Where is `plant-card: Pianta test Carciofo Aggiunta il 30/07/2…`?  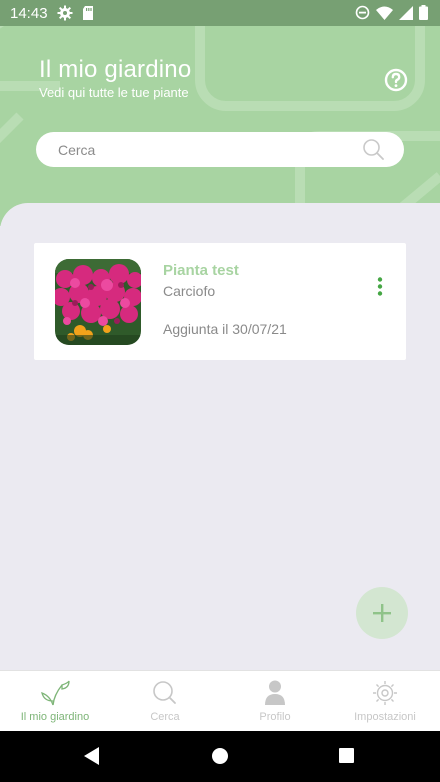 plant-card: Pianta test Carciofo Aggiunta il 30/07/2… is located at coordinates (220, 301).